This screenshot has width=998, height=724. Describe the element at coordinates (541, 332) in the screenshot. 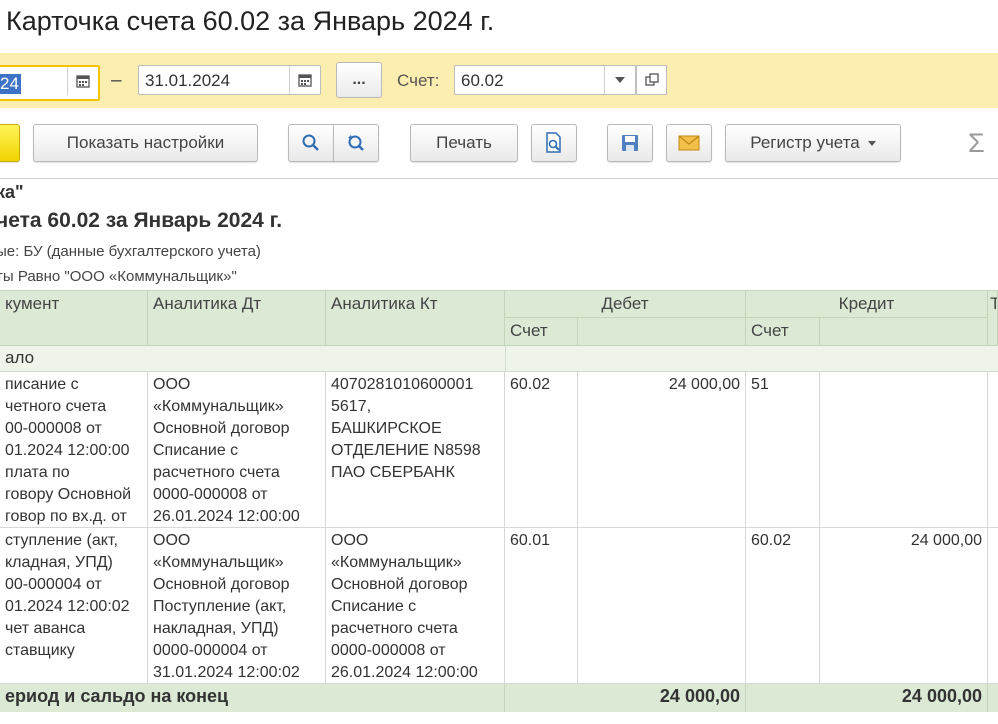

I see `header-debit-account: Счет` at that location.